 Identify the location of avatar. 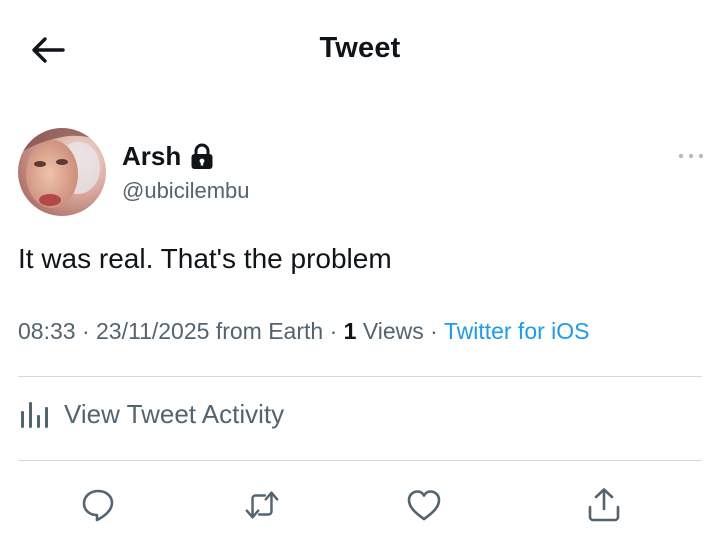
(62, 172).